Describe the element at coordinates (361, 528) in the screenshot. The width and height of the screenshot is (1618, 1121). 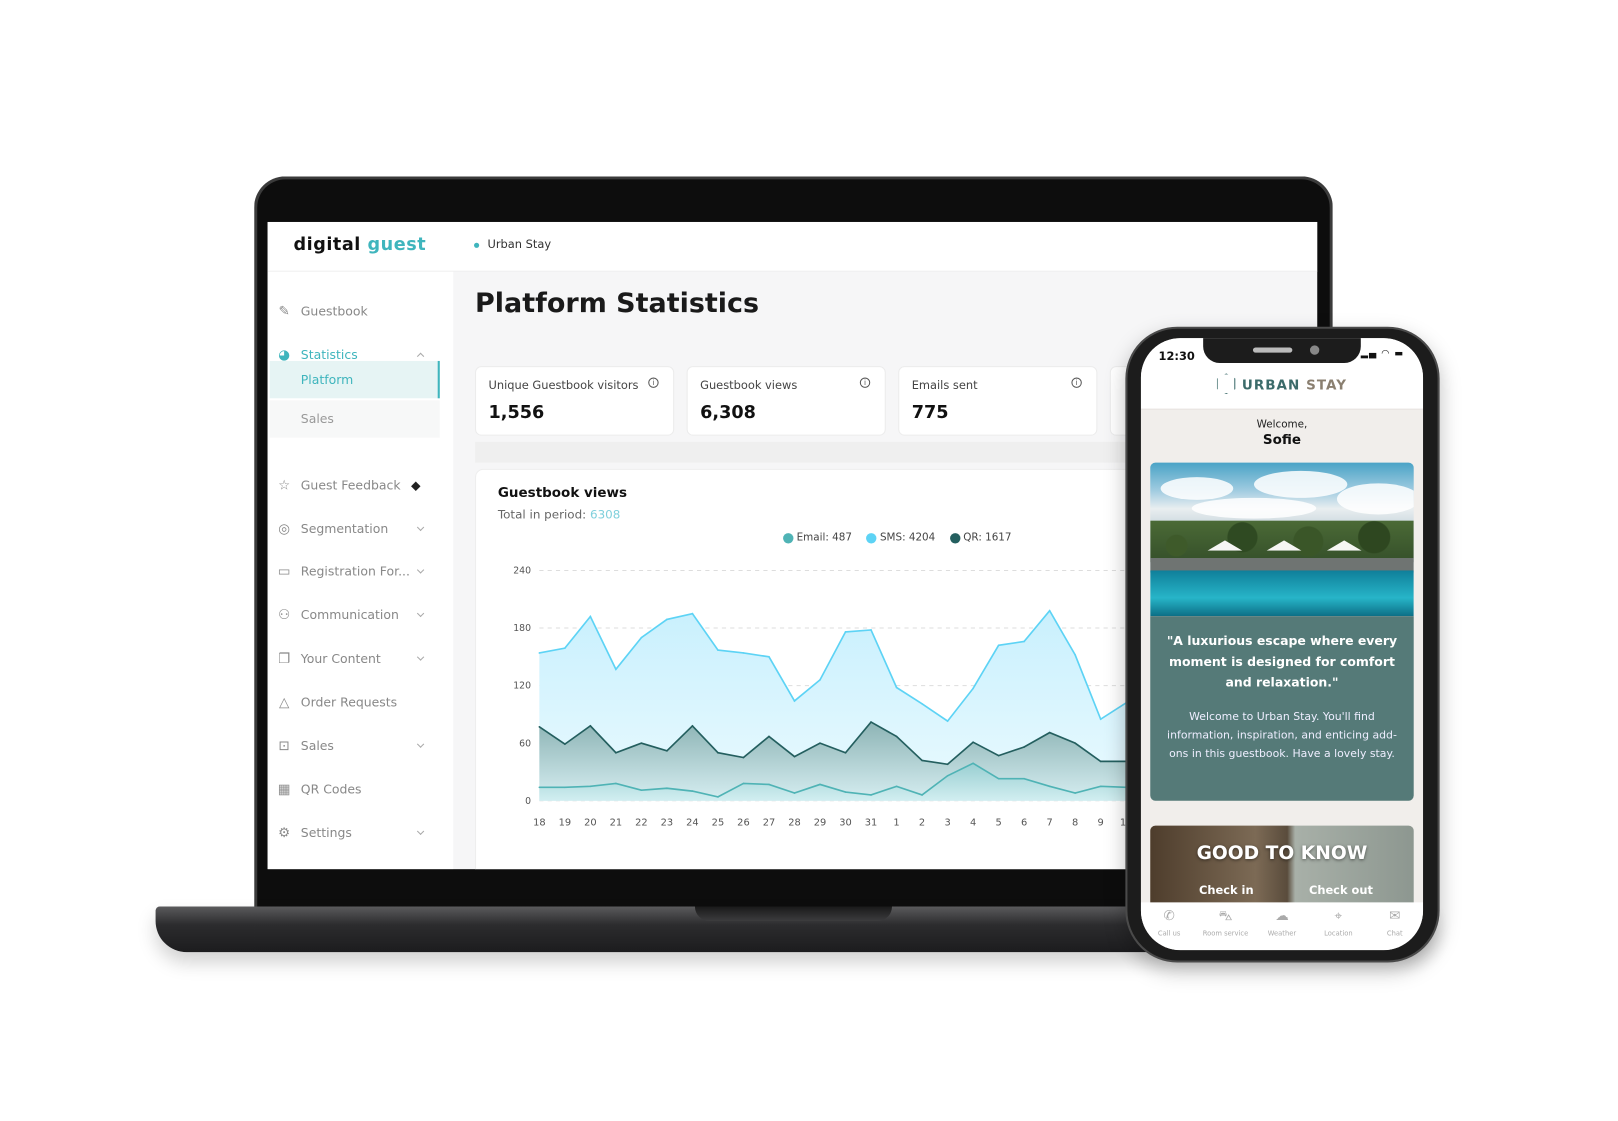
I see `sidebar-item-segmentation: ◎ Segmentation` at that location.